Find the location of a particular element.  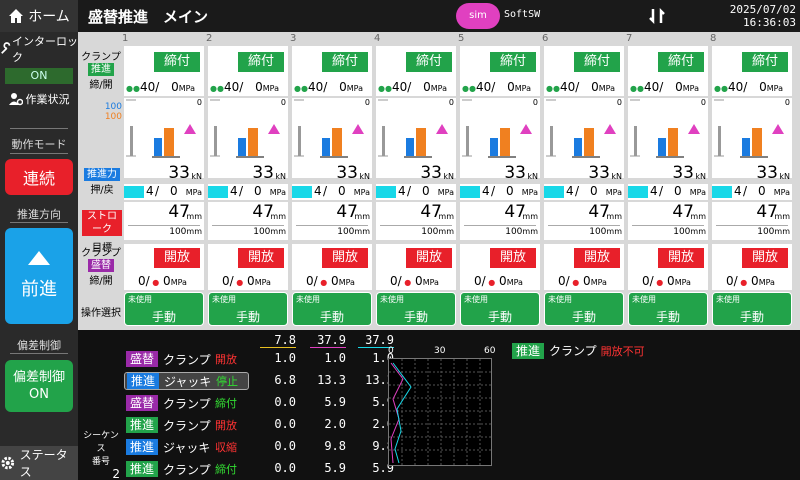

mode-button: 連続 is located at coordinates (39, 177).